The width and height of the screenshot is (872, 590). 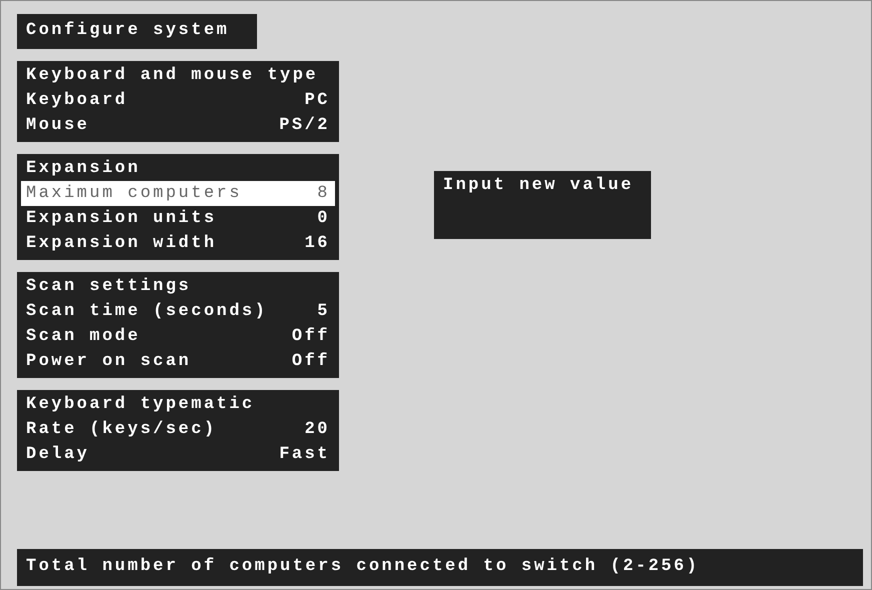 I want to click on setting-row: Rate (keys/sec) 20, so click(x=178, y=429).